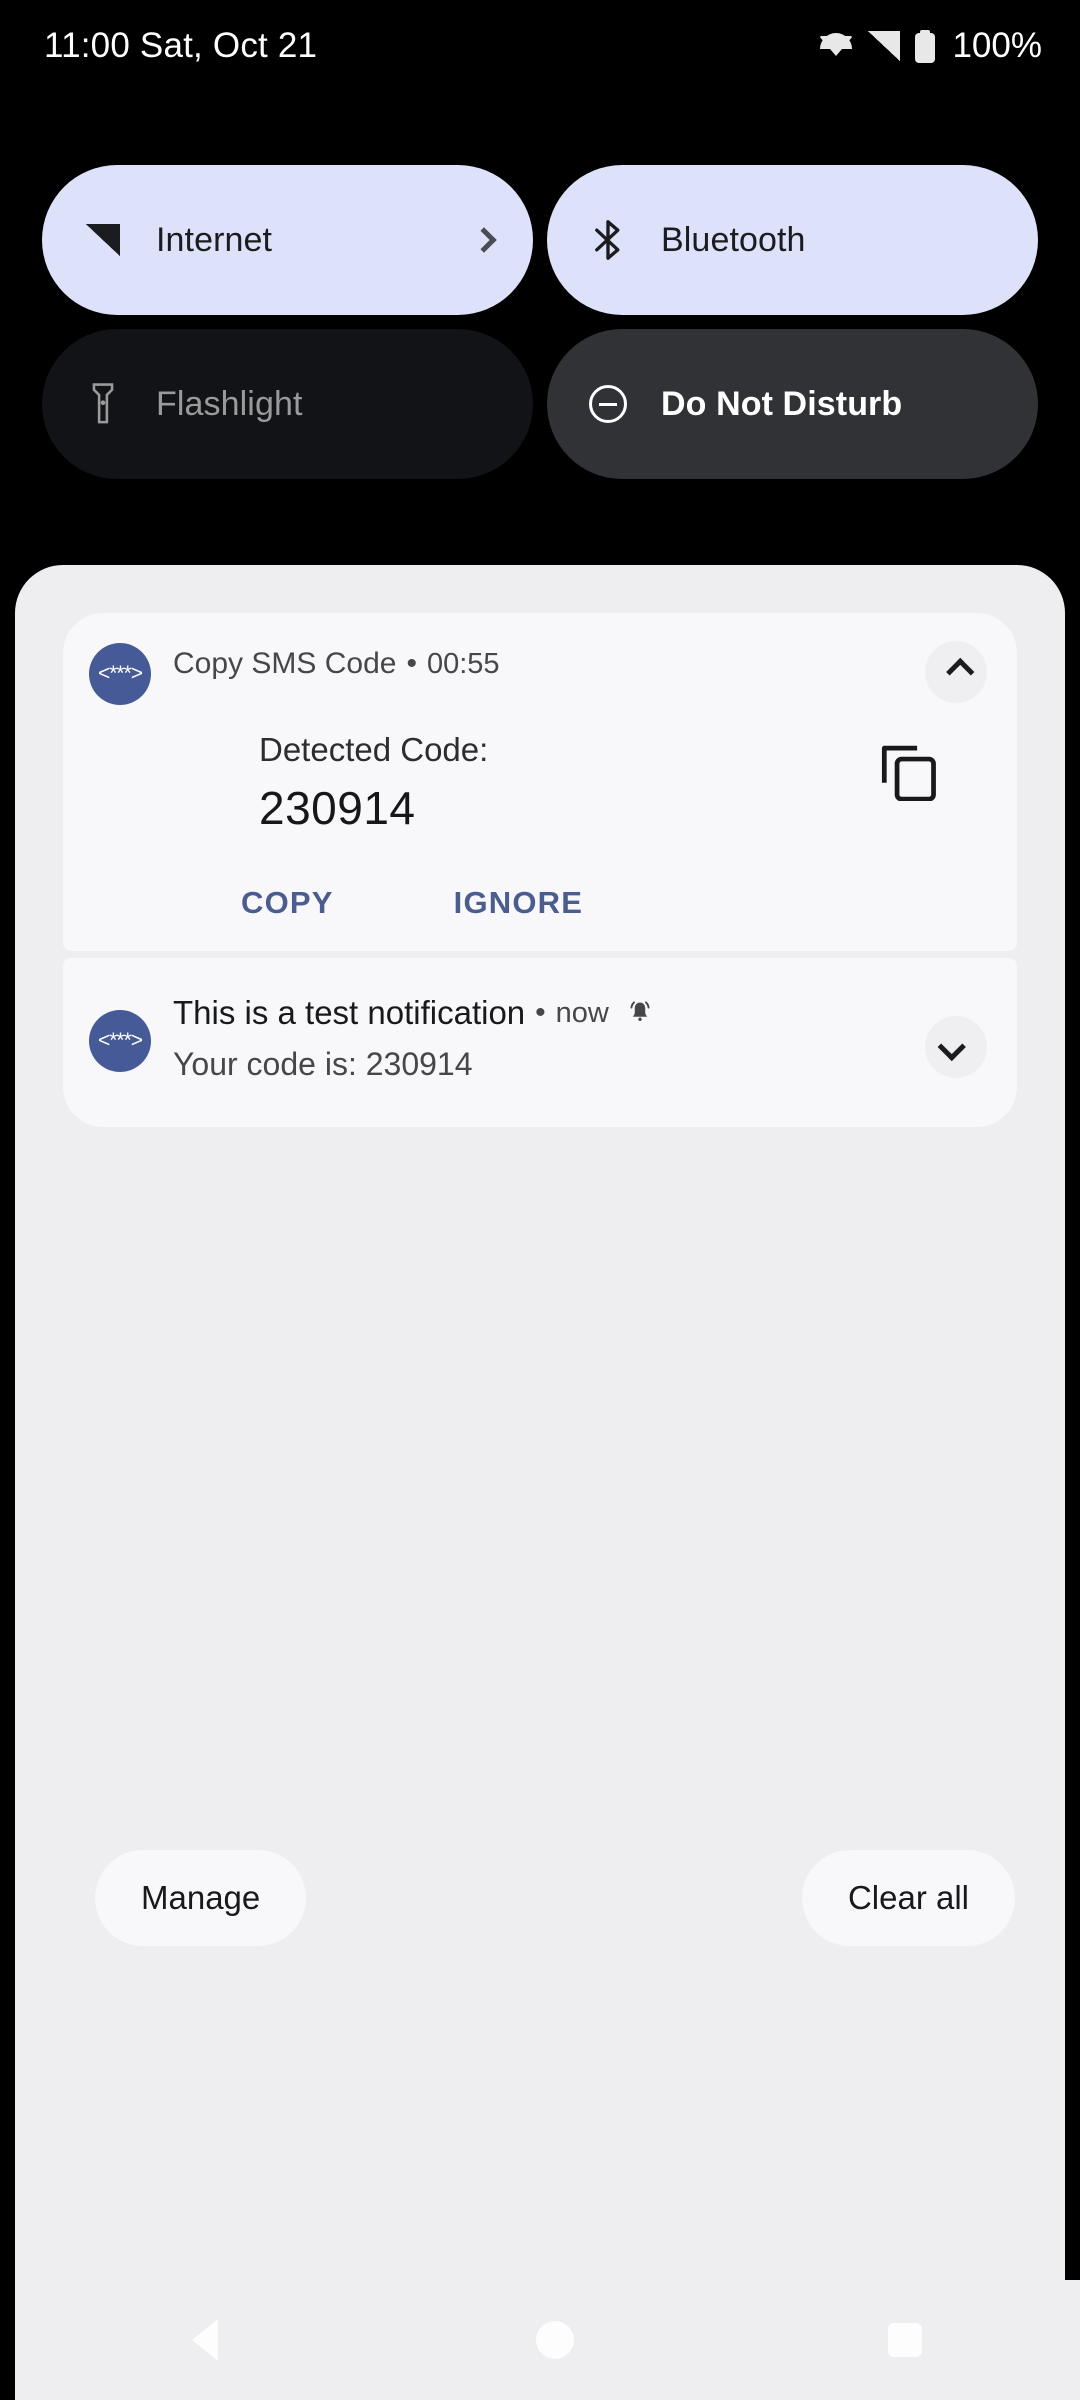 This screenshot has width=1080, height=2400. I want to click on cellular-signal-icon, so click(884, 46).